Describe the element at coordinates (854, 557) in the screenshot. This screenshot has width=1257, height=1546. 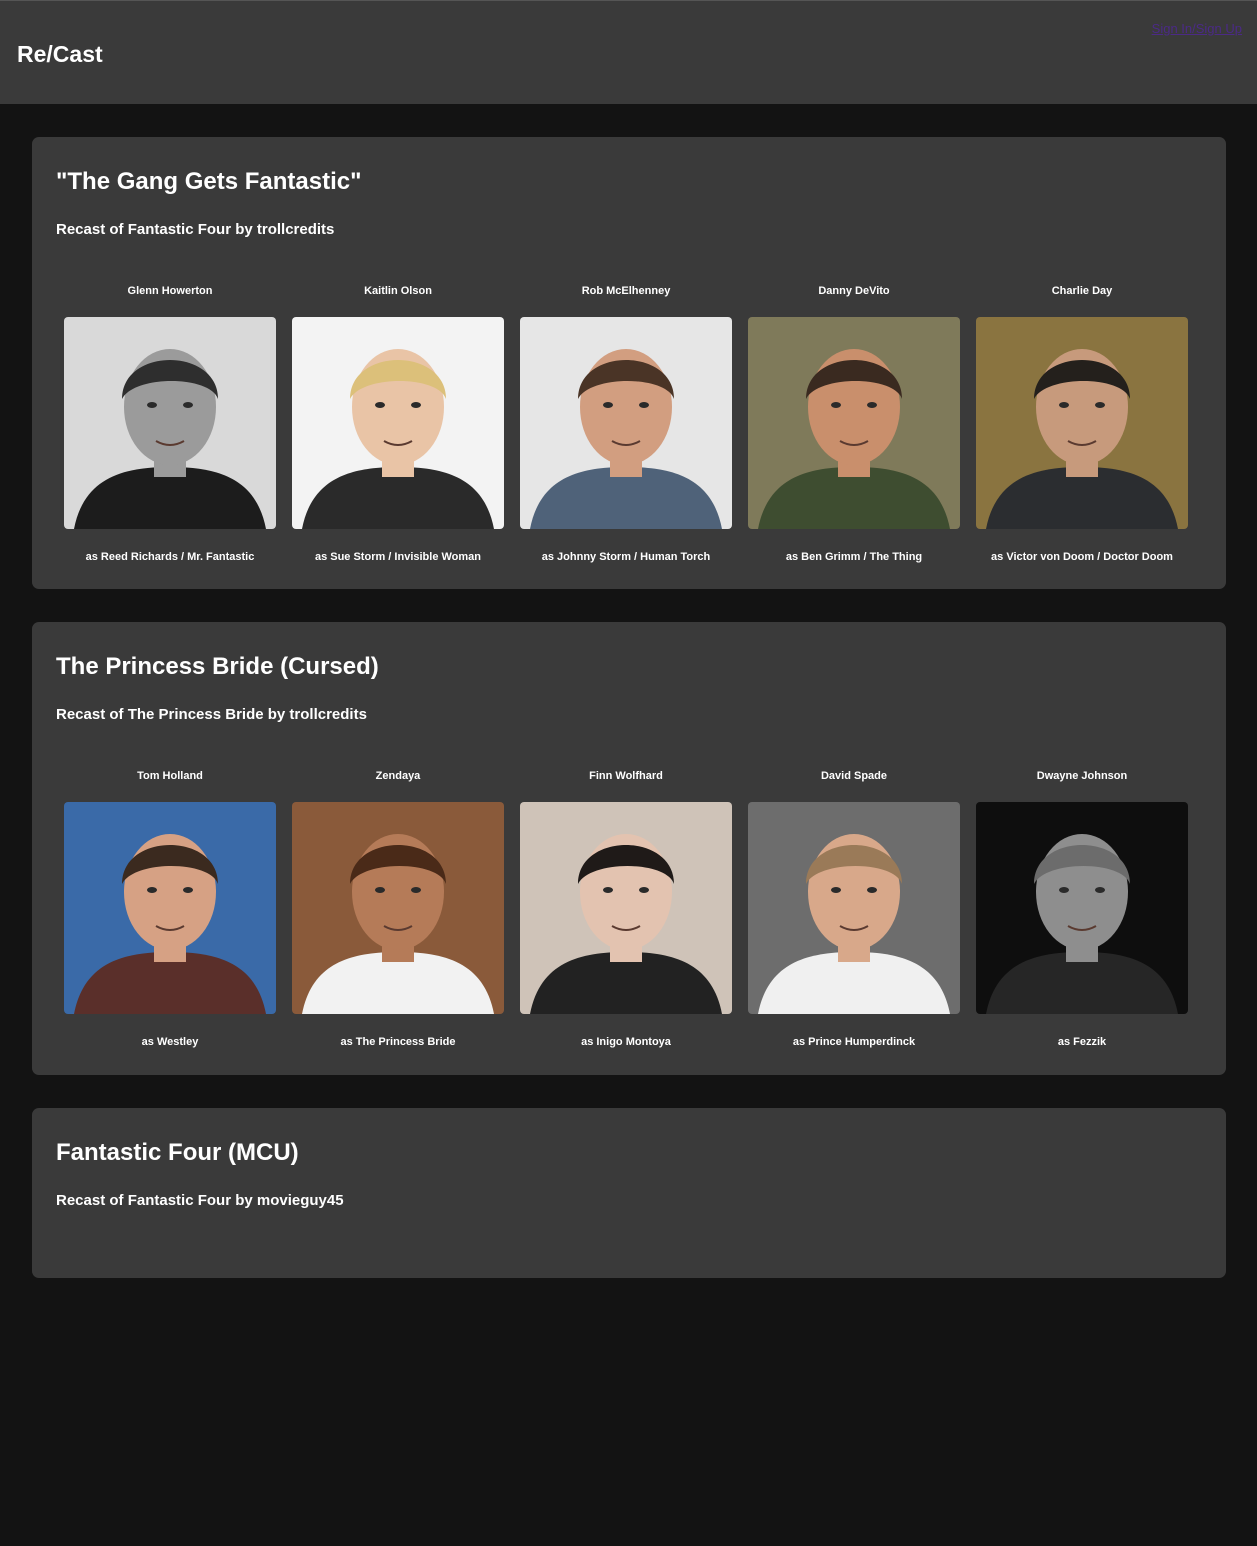
I see `role-name: as Ben Grimm / The Thing` at that location.